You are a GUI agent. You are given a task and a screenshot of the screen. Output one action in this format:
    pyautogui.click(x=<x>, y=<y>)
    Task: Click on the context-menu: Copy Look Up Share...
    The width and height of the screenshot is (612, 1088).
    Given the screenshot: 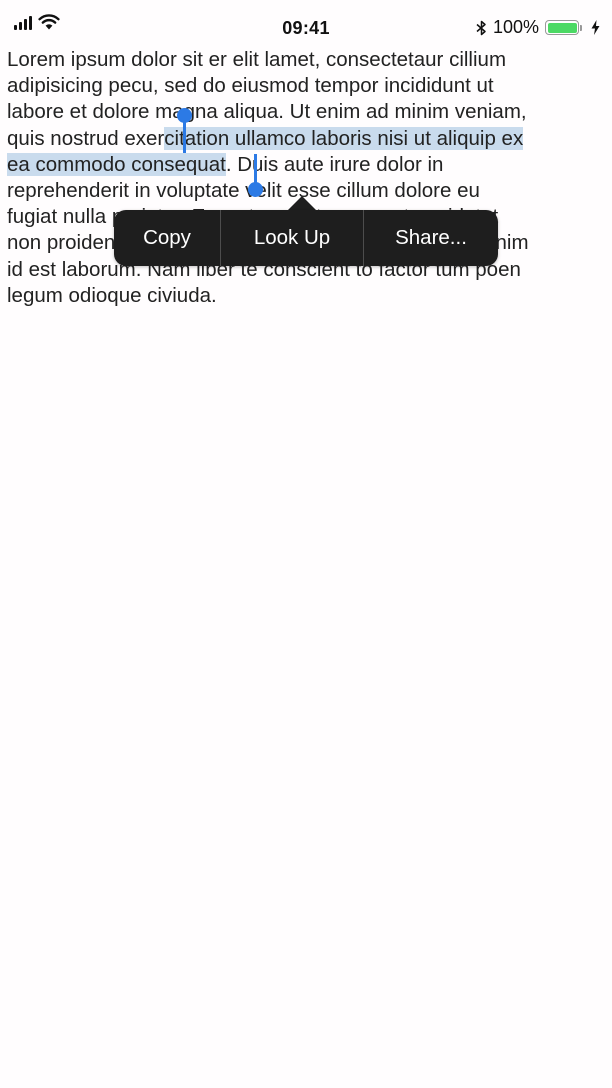 What is the action you would take?
    pyautogui.click(x=306, y=238)
    